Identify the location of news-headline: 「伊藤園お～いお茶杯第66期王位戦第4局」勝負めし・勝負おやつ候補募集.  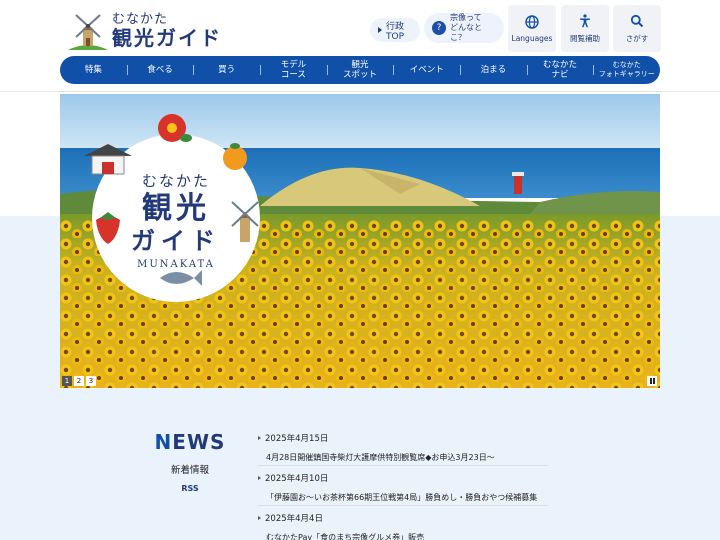
(403, 497).